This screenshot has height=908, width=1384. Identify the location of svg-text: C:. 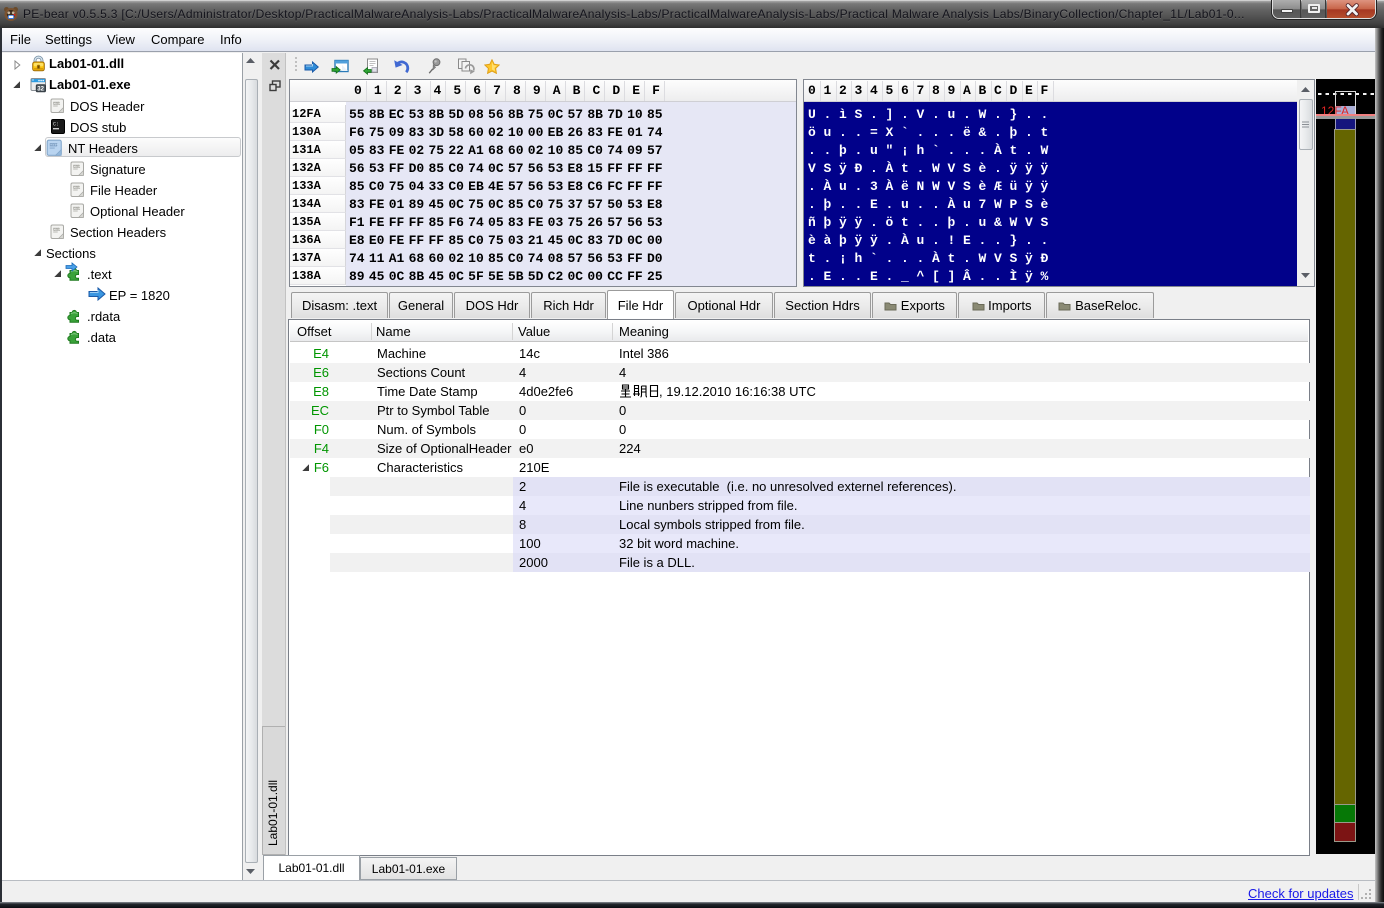
(56, 125).